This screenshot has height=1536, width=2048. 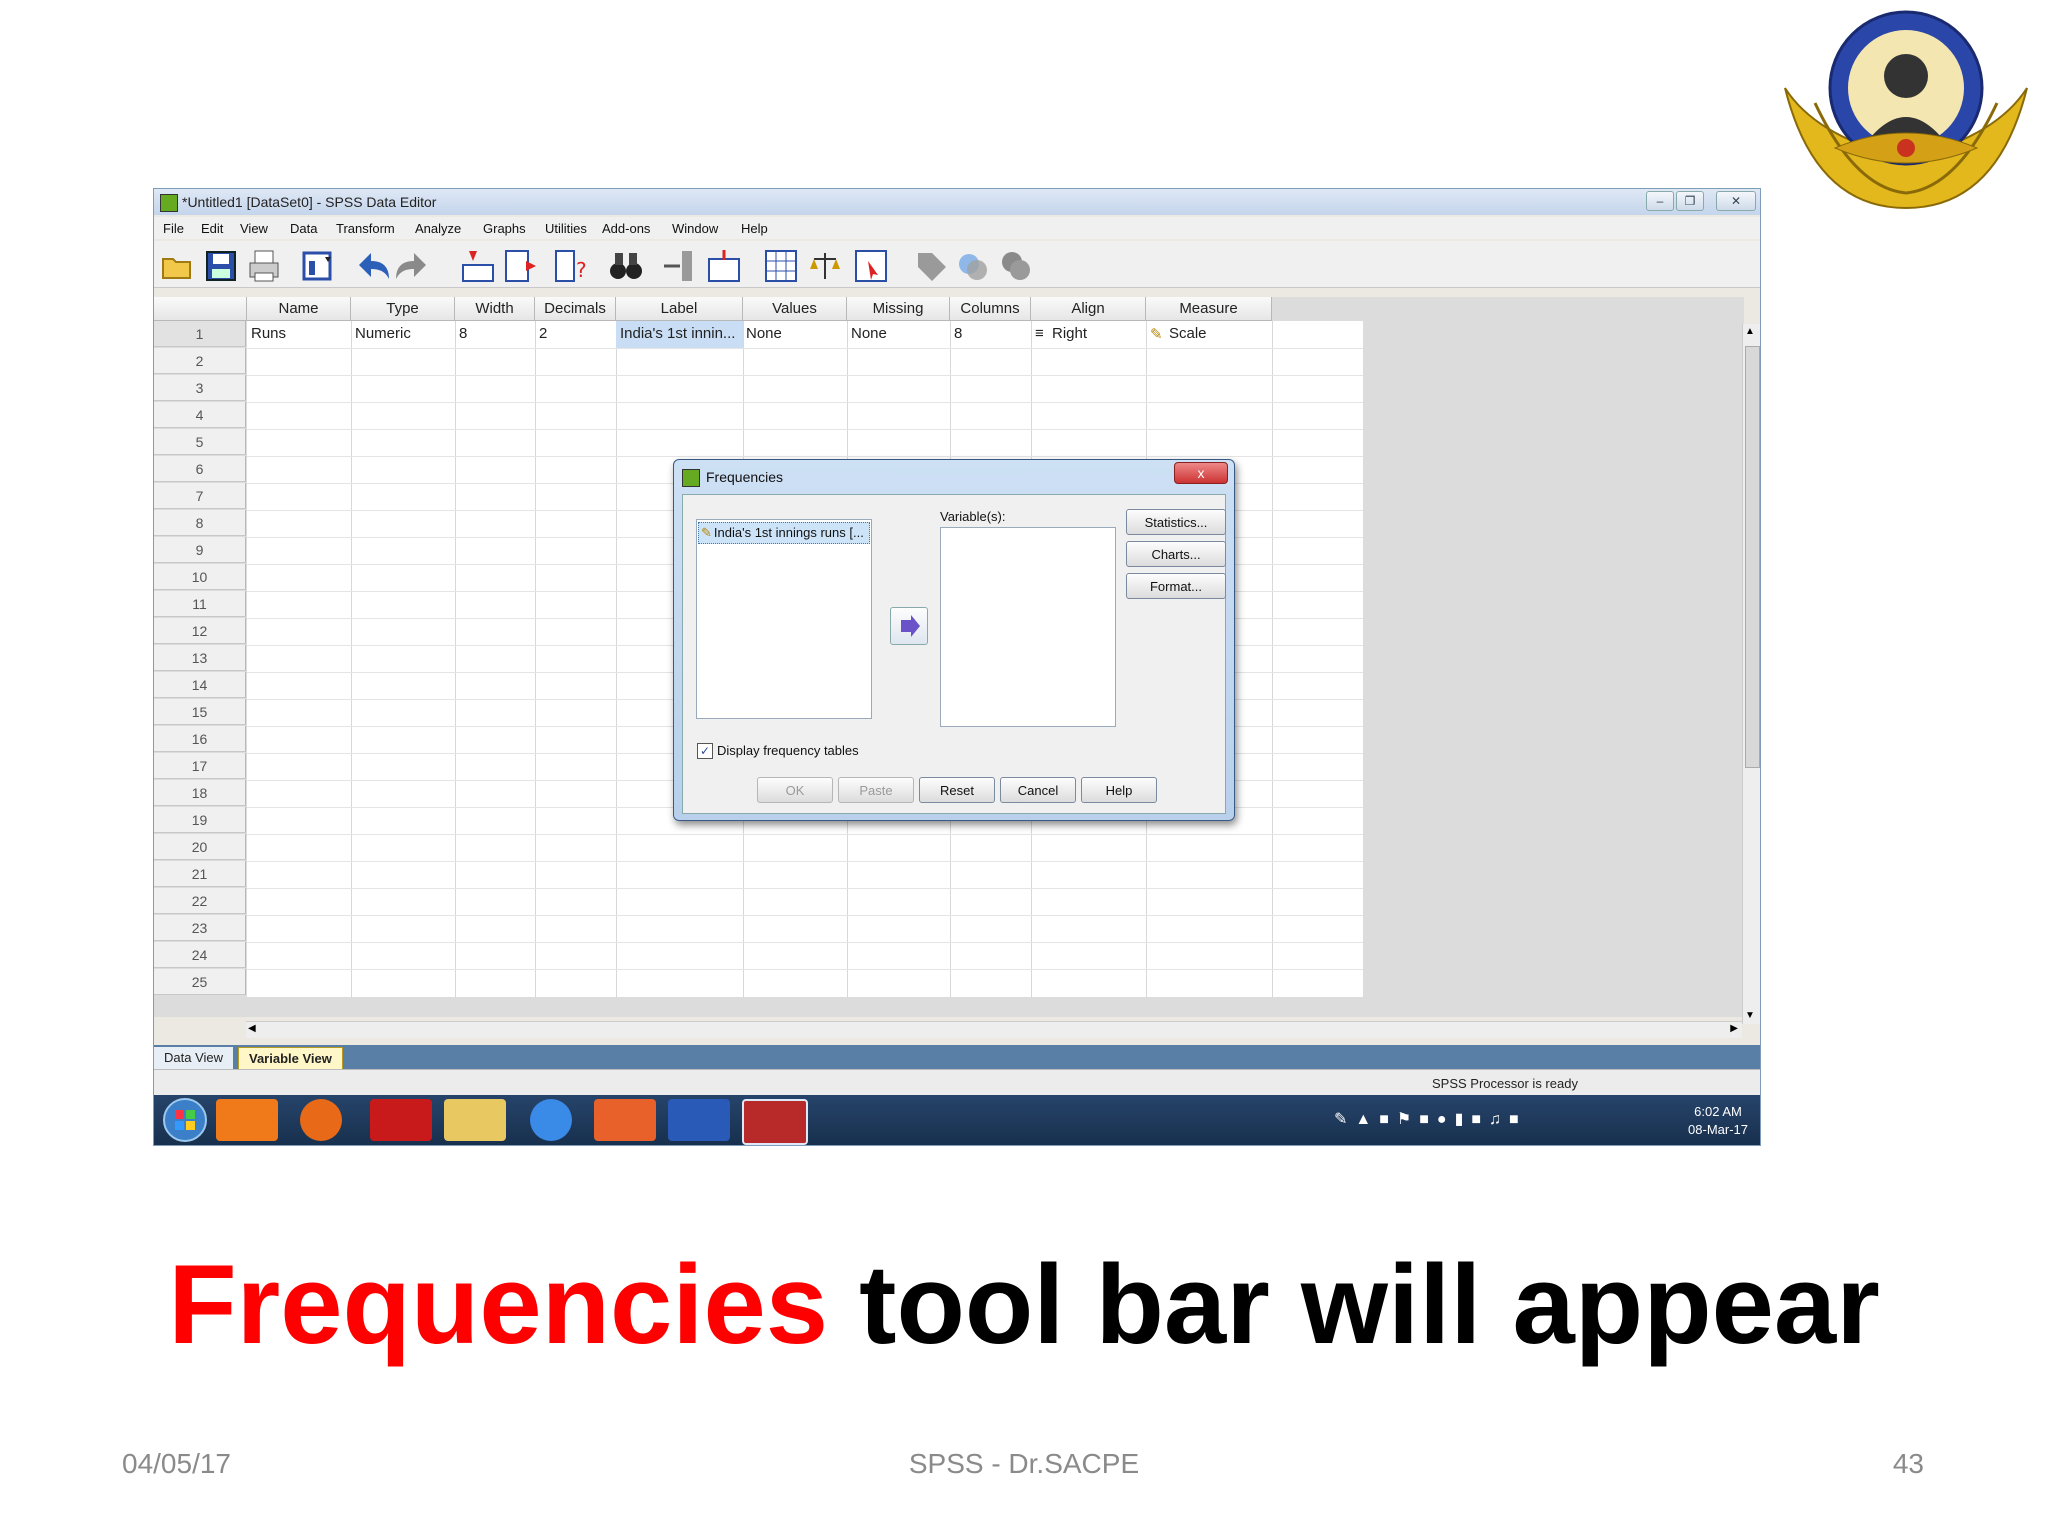 I want to click on col-decimals-header: Decimals, so click(x=575, y=309).